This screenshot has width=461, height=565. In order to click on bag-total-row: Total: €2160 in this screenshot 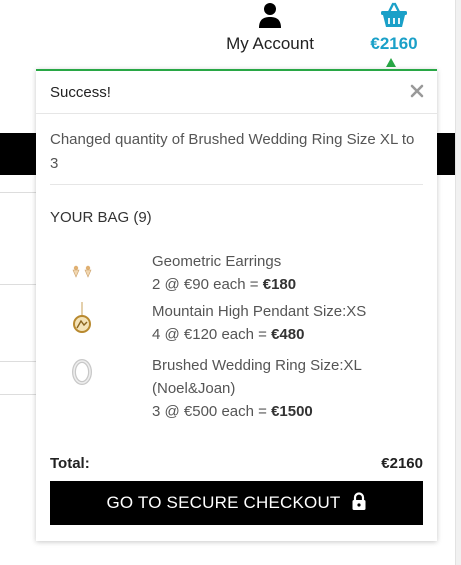, I will do `click(236, 463)`.